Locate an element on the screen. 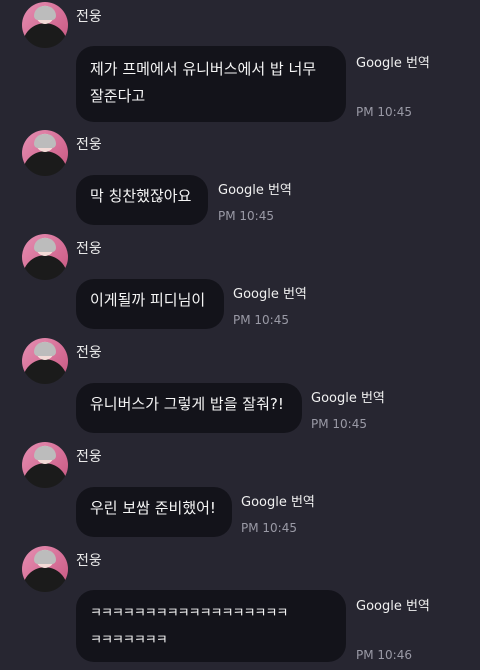 This screenshot has width=480, height=670. message-text-line: ㅋㅋㅋㅋㅋㅋㅋ is located at coordinates (129, 640).